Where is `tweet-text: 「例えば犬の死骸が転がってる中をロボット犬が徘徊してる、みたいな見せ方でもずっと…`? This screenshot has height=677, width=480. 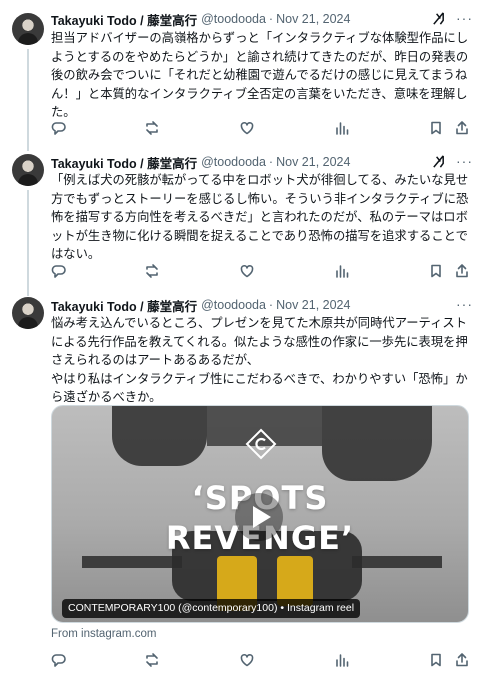
tweet-text: 「例えば犬の死骸が転がってる中をロボット犬が徘徊してる、みたいな見せ方でもずっと… is located at coordinates (260, 217).